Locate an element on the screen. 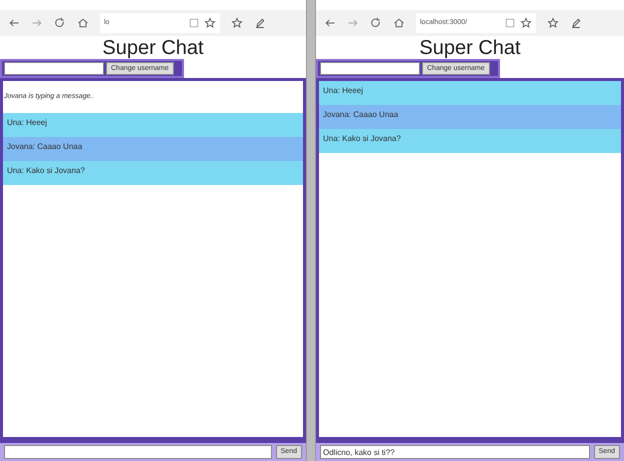  scrollbar is located at coordinates (311, 230).